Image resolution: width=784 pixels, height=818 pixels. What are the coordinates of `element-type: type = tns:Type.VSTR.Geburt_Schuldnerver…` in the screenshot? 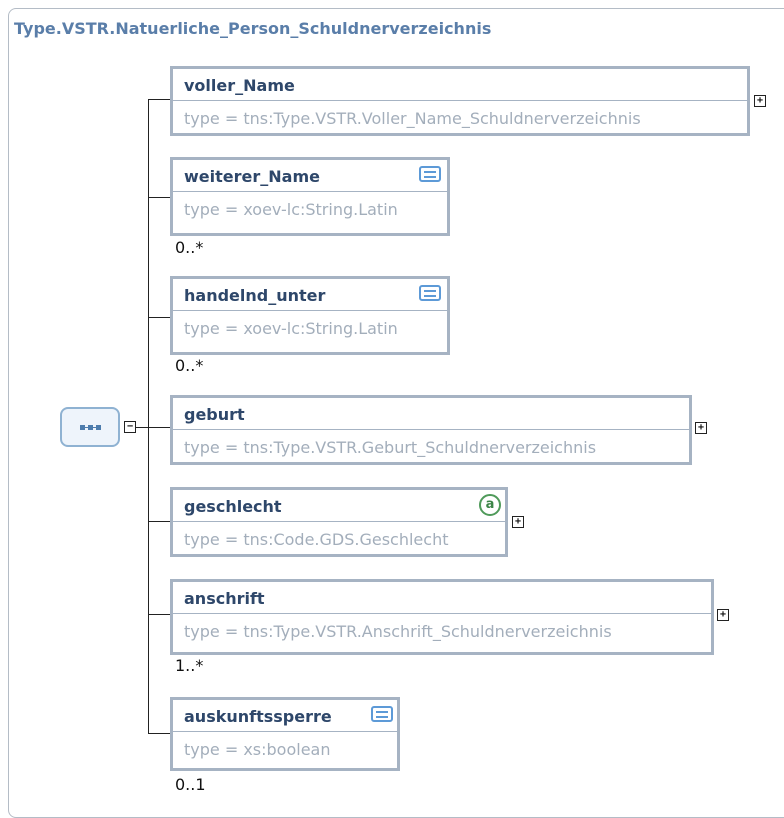 It's located at (390, 447).